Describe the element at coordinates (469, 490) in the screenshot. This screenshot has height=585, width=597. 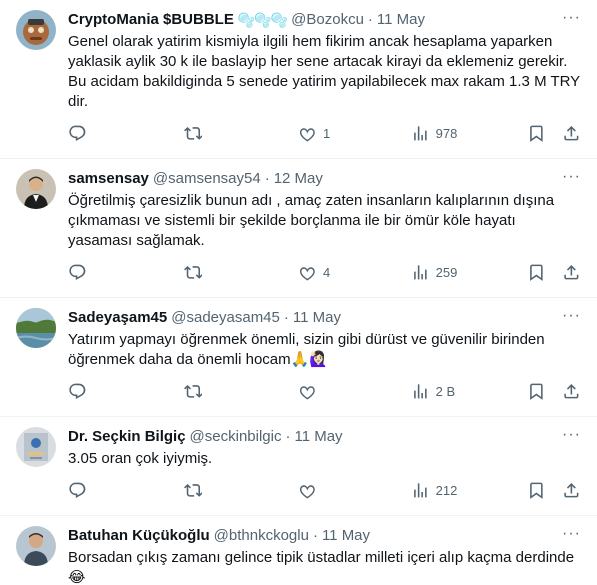
I see `views-button: 212` at that location.